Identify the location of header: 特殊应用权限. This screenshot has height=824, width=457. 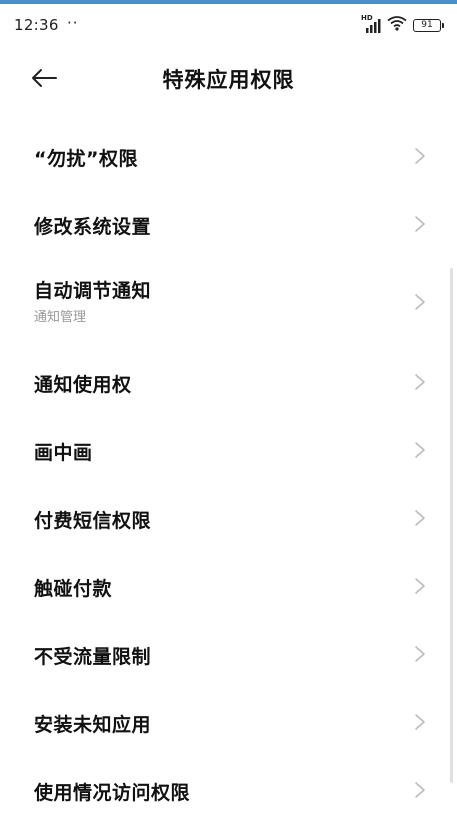
(228, 78).